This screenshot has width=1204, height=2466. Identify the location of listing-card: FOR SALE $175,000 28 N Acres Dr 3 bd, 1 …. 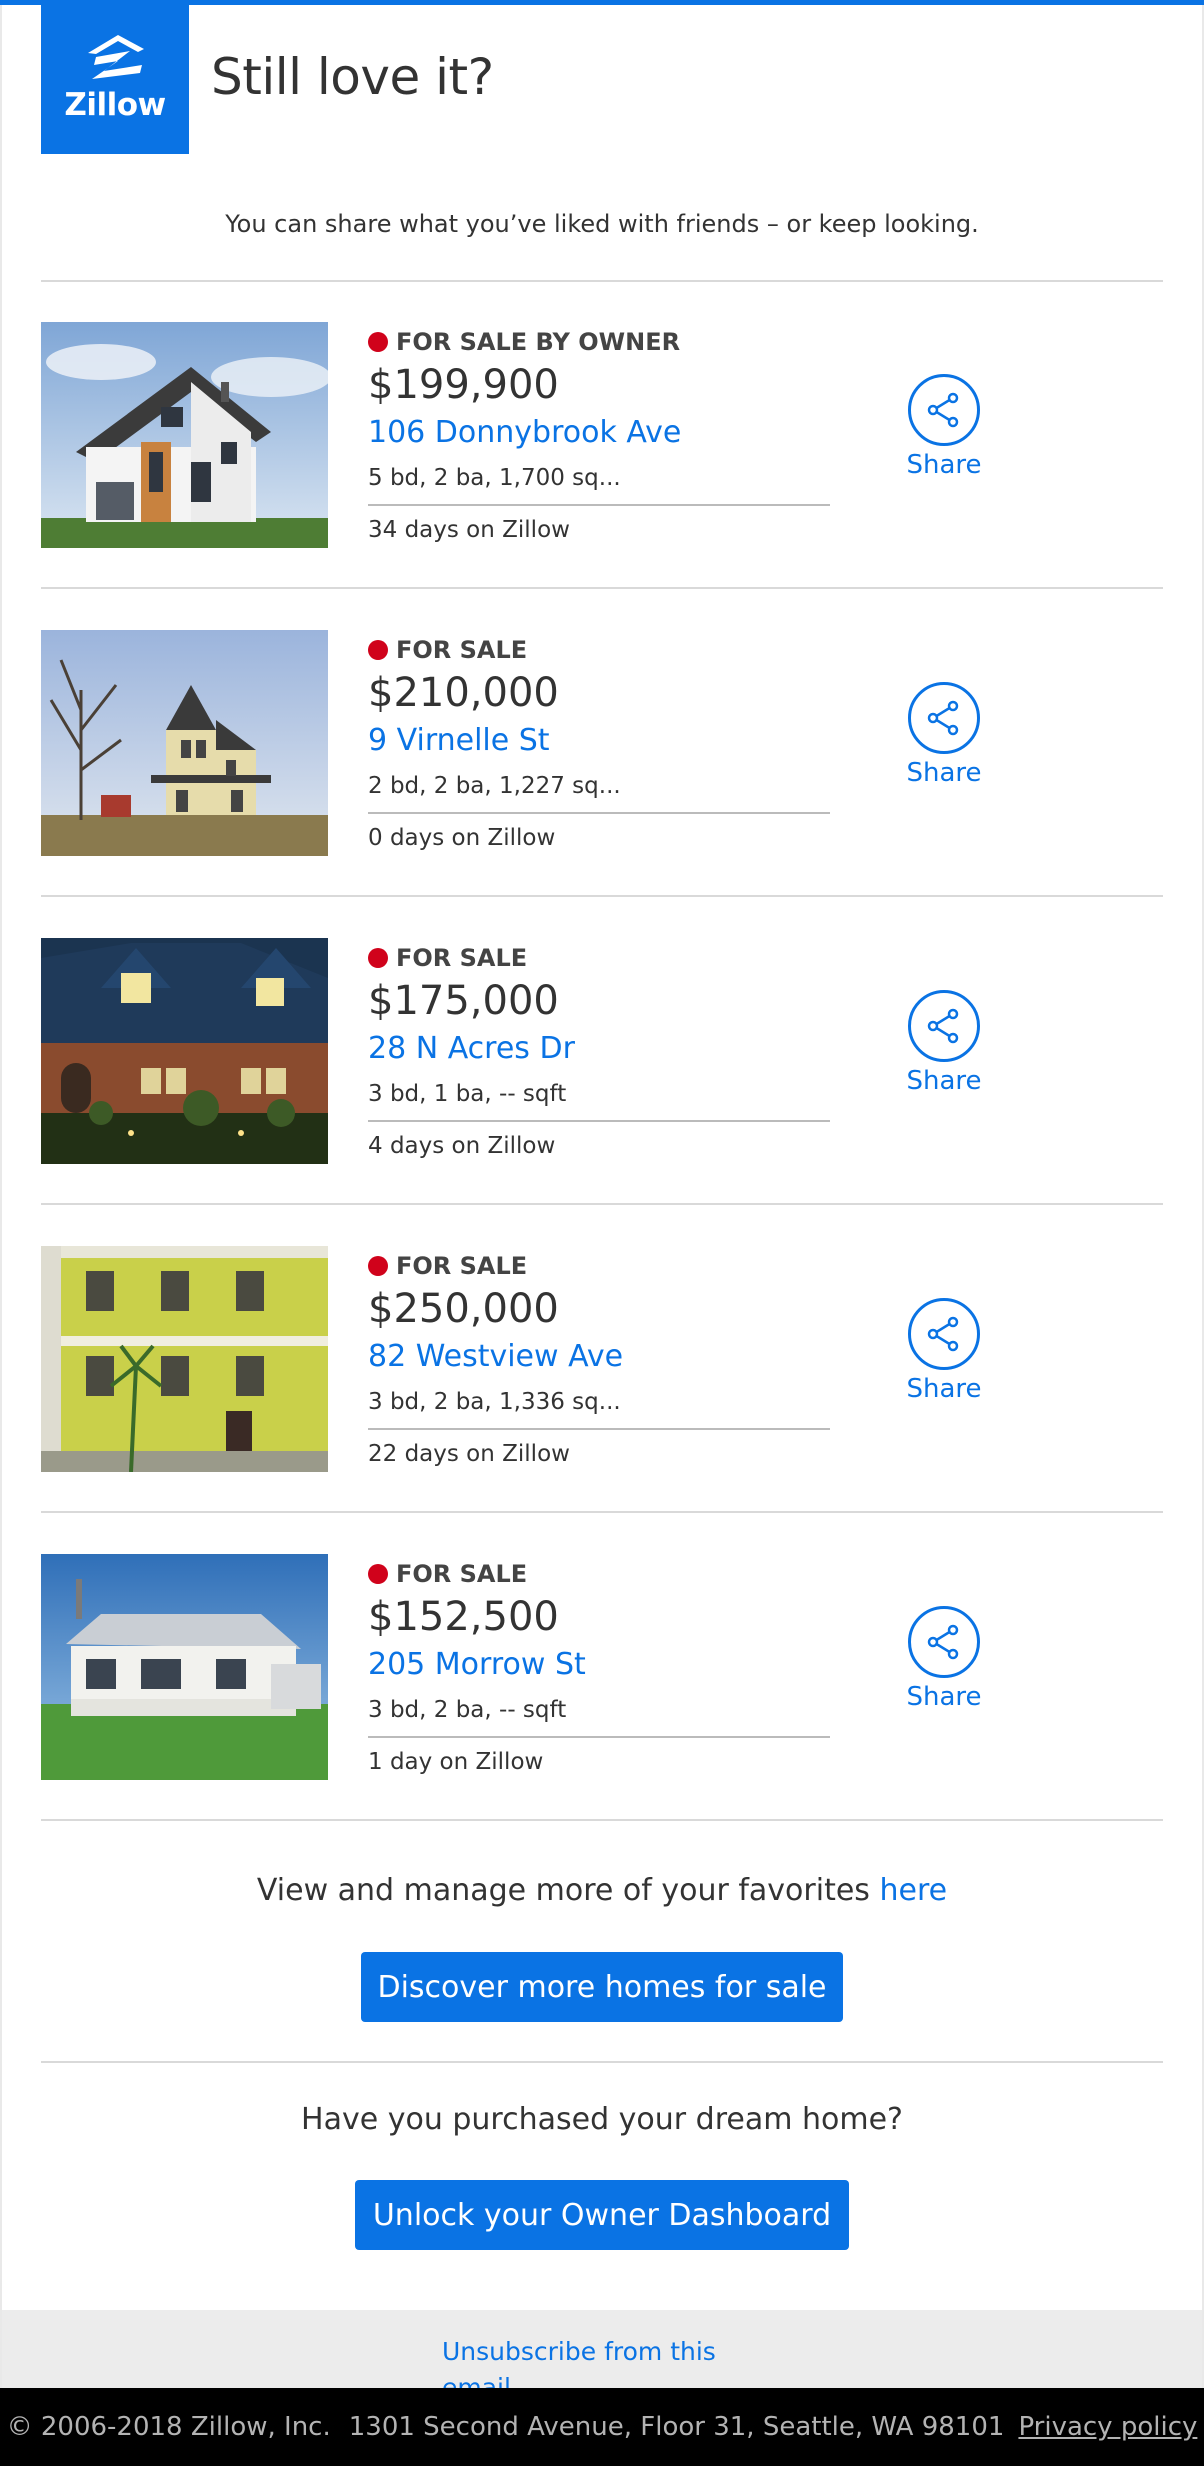
(602, 1051).